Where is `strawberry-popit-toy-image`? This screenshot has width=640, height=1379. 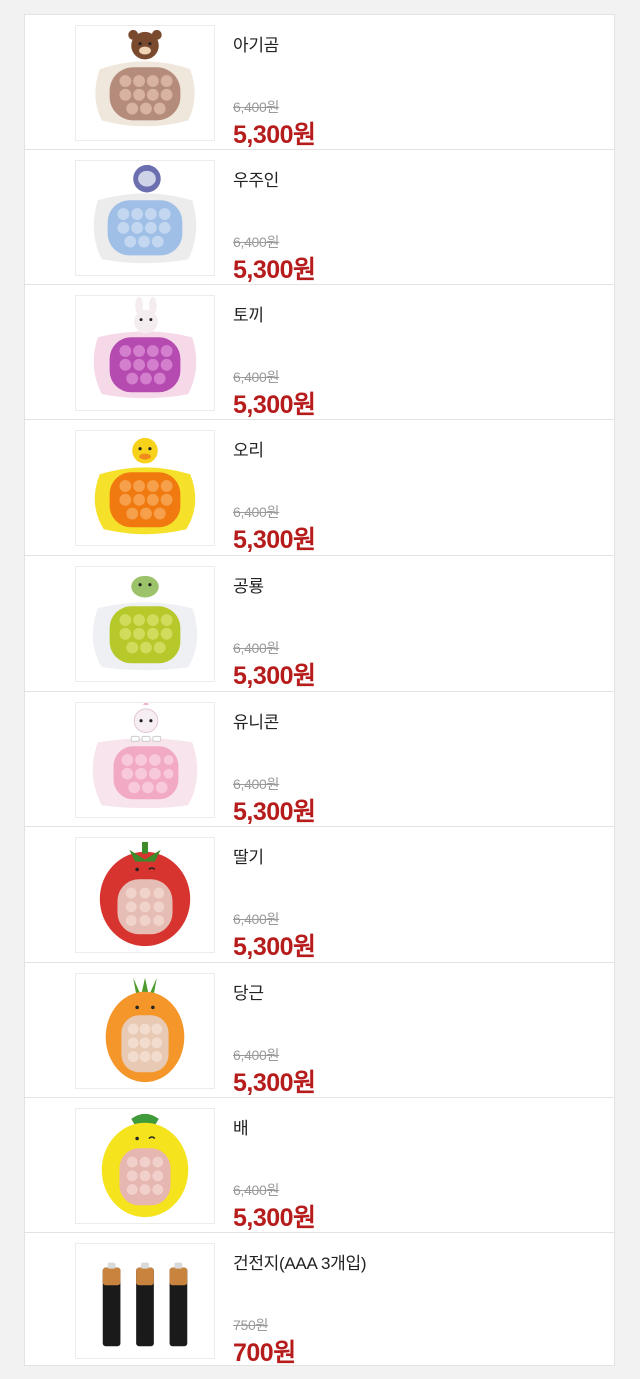
strawberry-popit-toy-image is located at coordinates (145, 894).